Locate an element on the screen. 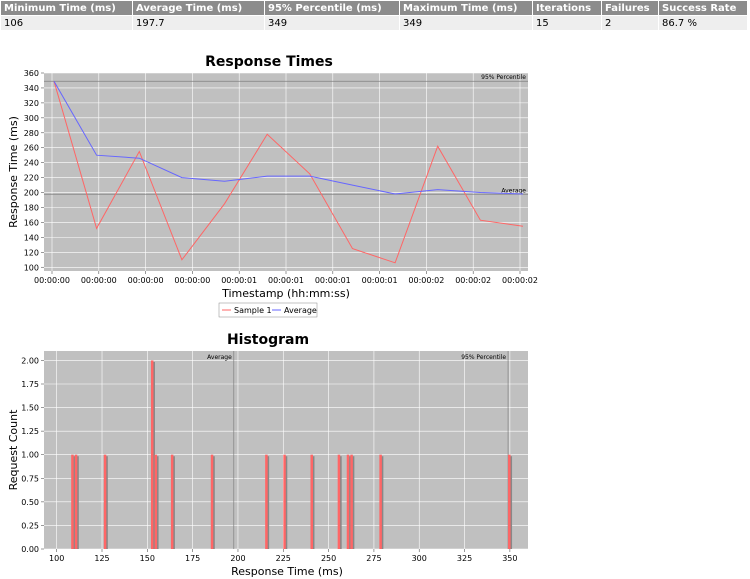  hist-x-tick-label: 175 is located at coordinates (192, 558).